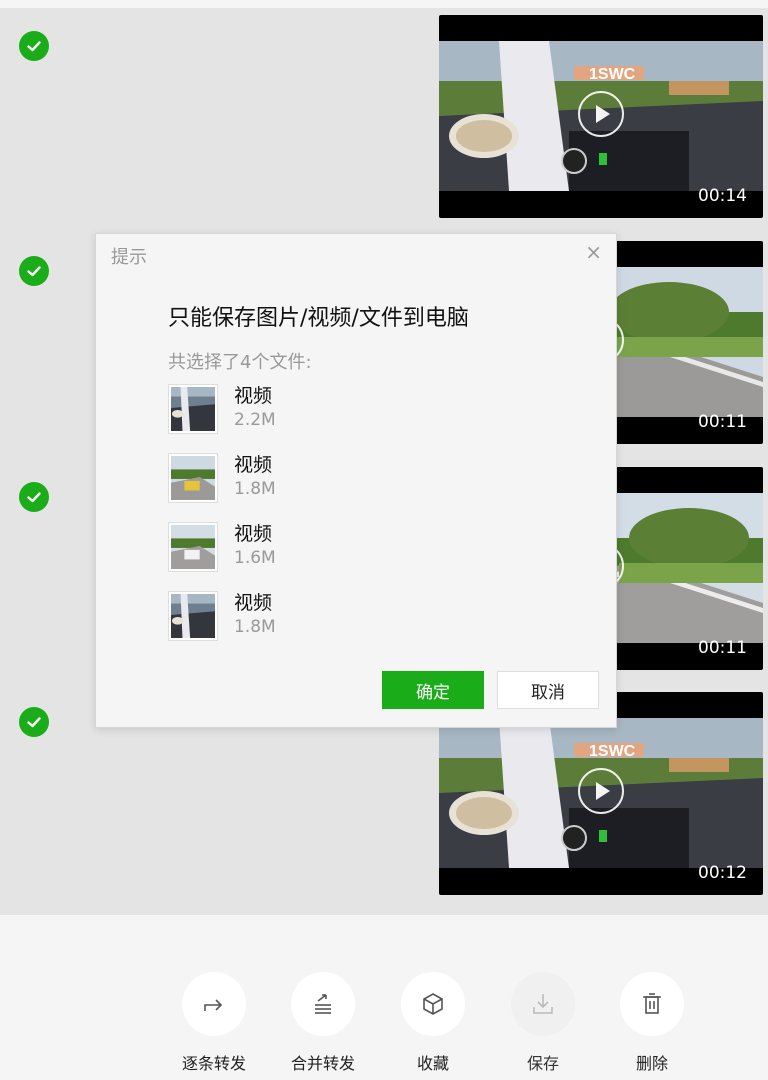 The height and width of the screenshot is (1080, 768). Describe the element at coordinates (255, 558) in the screenshot. I see `file-size: 1.6M` at that location.